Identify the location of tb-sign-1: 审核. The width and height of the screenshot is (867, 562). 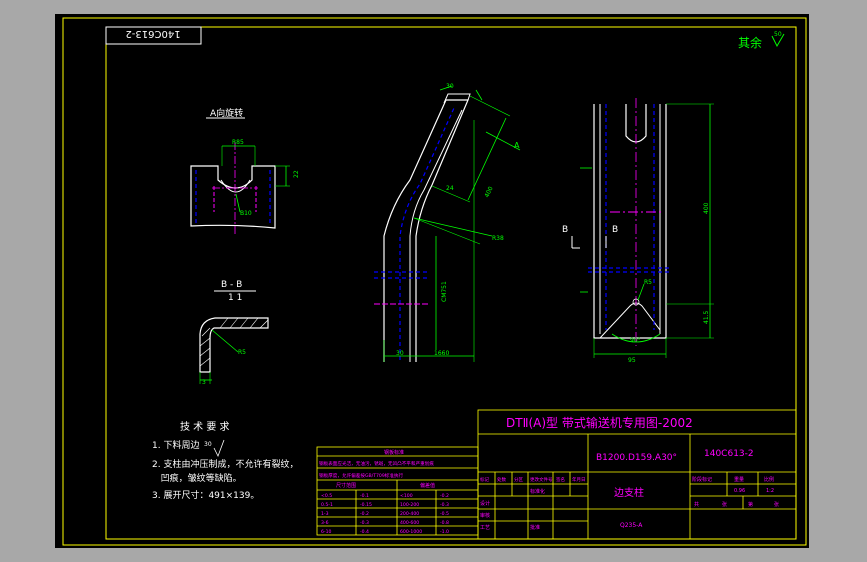
(485, 515).